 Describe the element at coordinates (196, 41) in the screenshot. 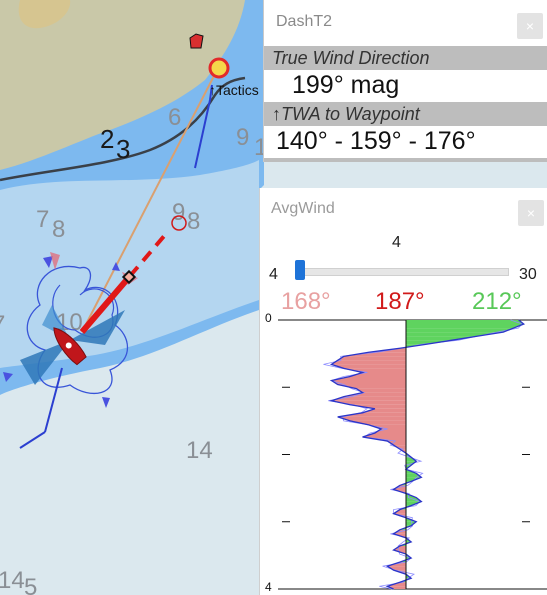

I see `buoy-icon` at that location.